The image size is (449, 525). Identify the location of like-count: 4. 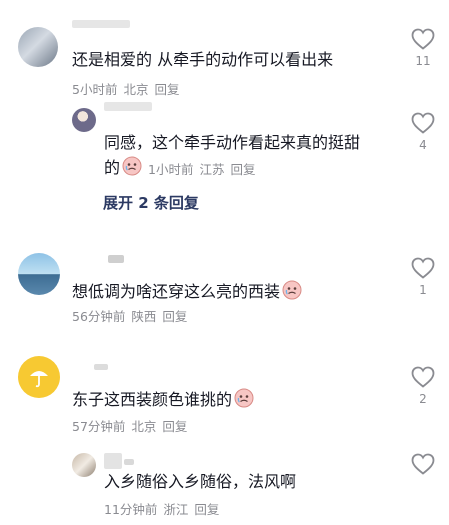
(423, 145).